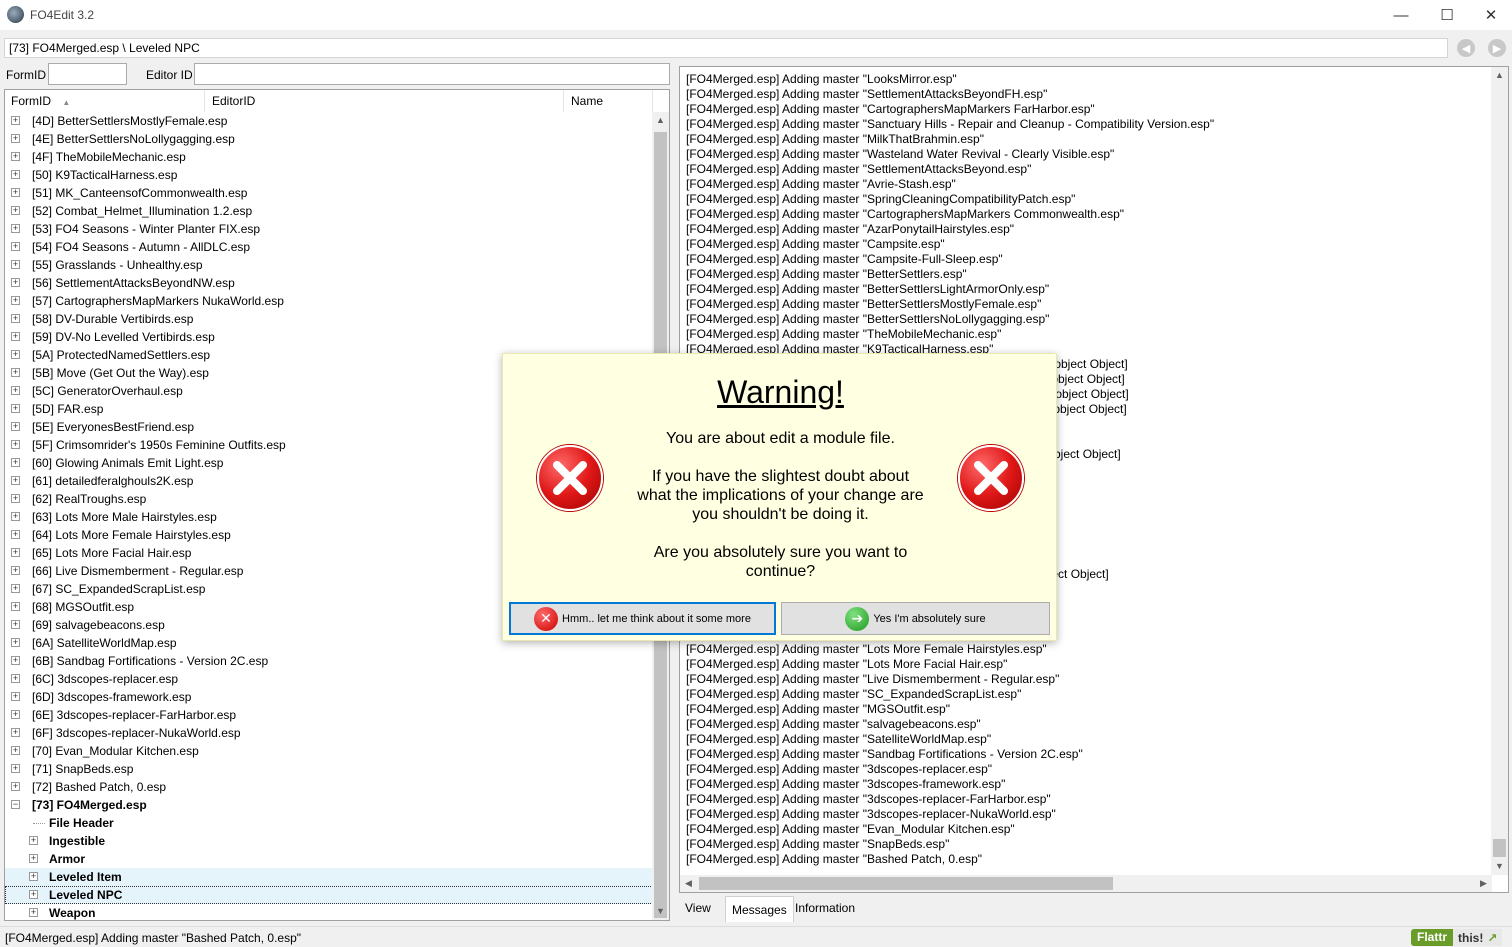 This screenshot has width=1512, height=947. I want to click on tree-row: + [4D] BetterSettlersMostlyFemale.esp, so click(329, 121).